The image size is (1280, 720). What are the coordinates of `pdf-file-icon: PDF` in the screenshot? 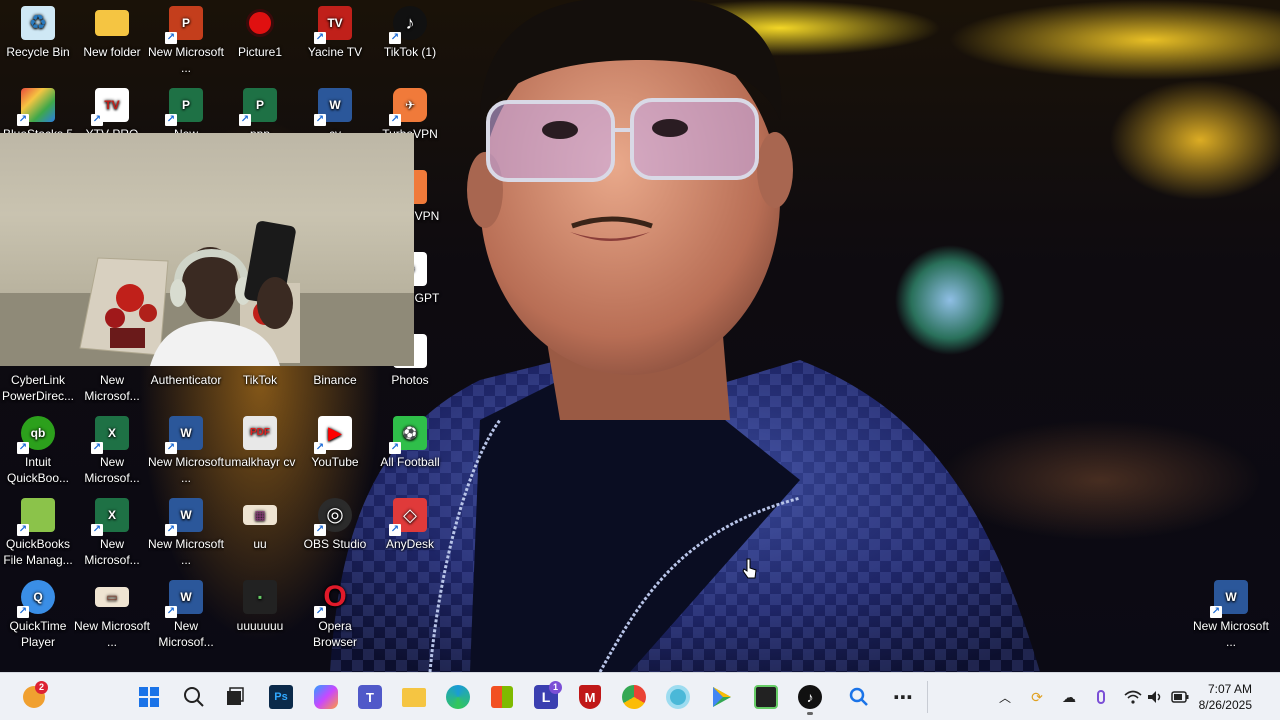 It's located at (260, 433).